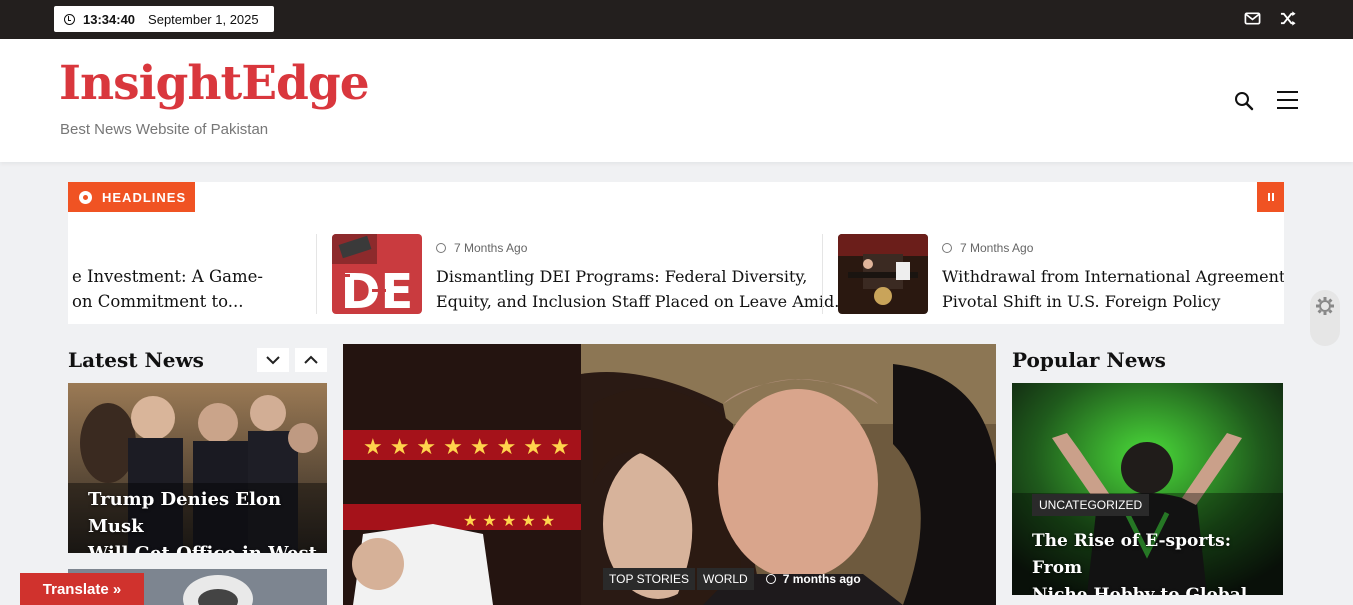 The height and width of the screenshot is (605, 1353). What do you see at coordinates (377, 274) in the screenshot?
I see `headline-thumbnail: DE` at bounding box center [377, 274].